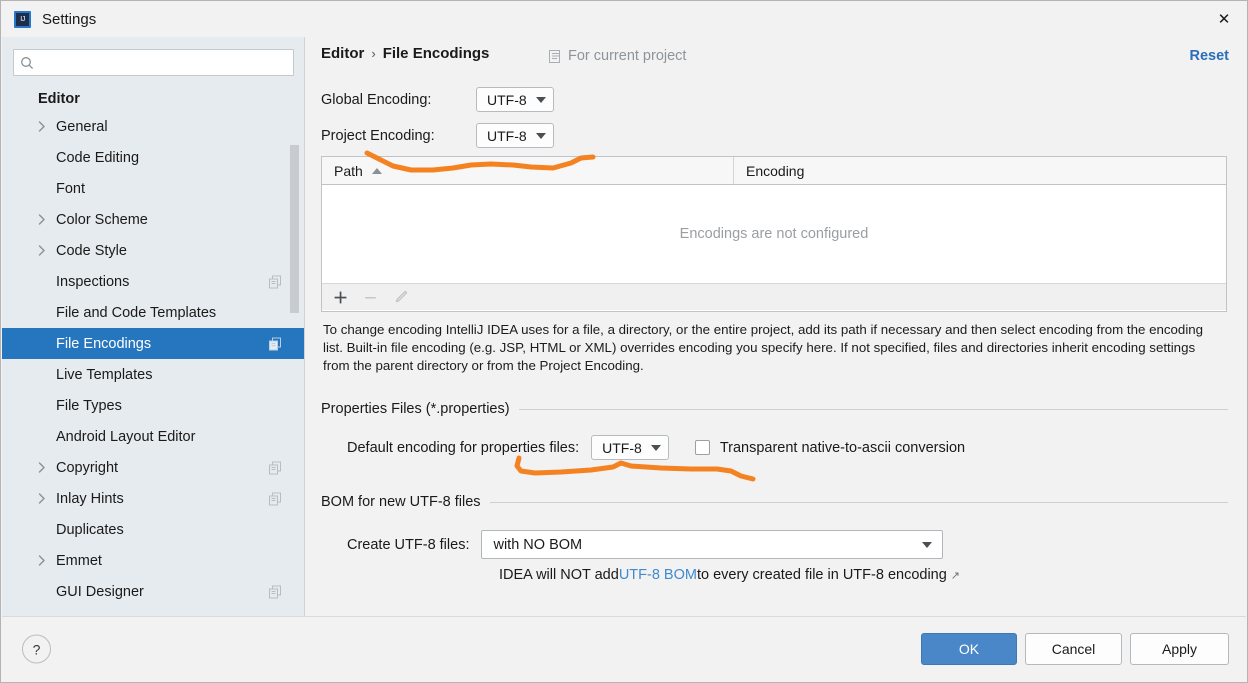 Image resolution: width=1248 pixels, height=683 pixels. I want to click on sidebar-item-label: File Types, so click(89, 405).